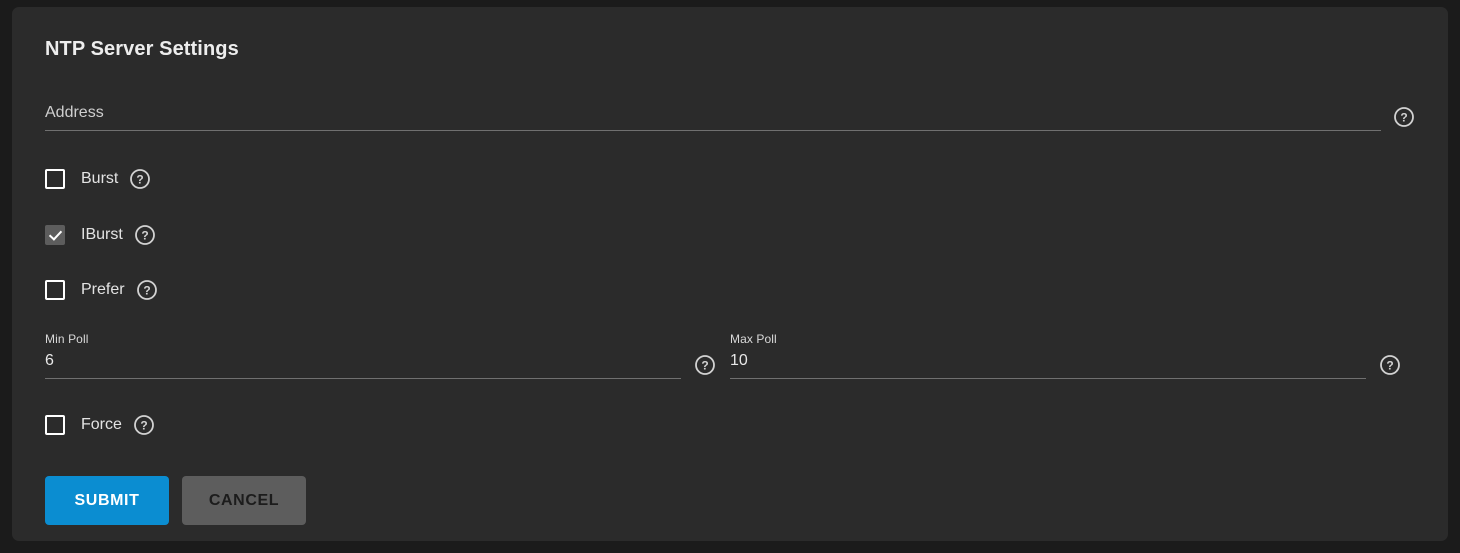 The width and height of the screenshot is (1460, 553). I want to click on max-poll-help-icon: ?, so click(1390, 365).